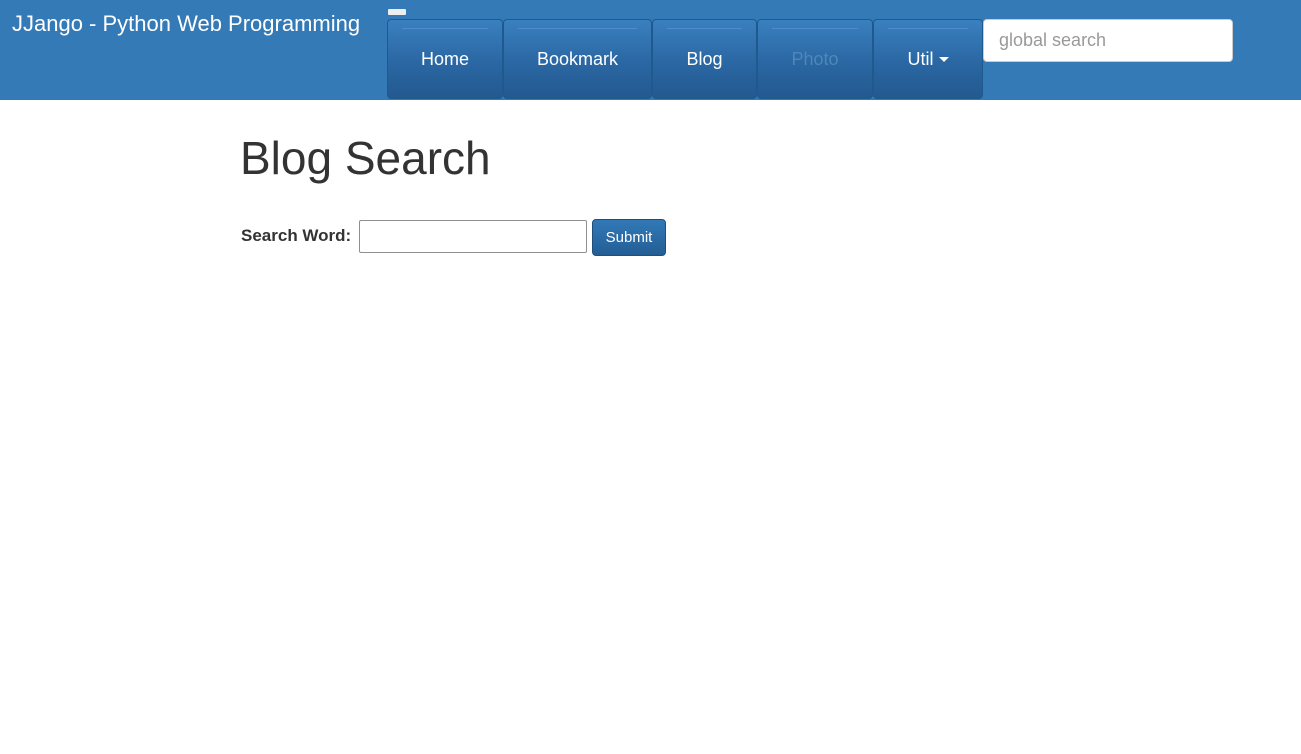  I want to click on brand-link: JJango - Python Web Programming, so click(186, 24).